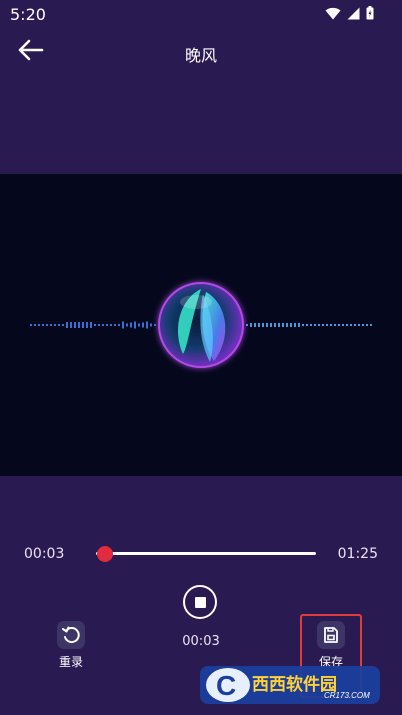 This screenshot has width=402, height=715. I want to click on waveform-graphic, so click(201, 325).